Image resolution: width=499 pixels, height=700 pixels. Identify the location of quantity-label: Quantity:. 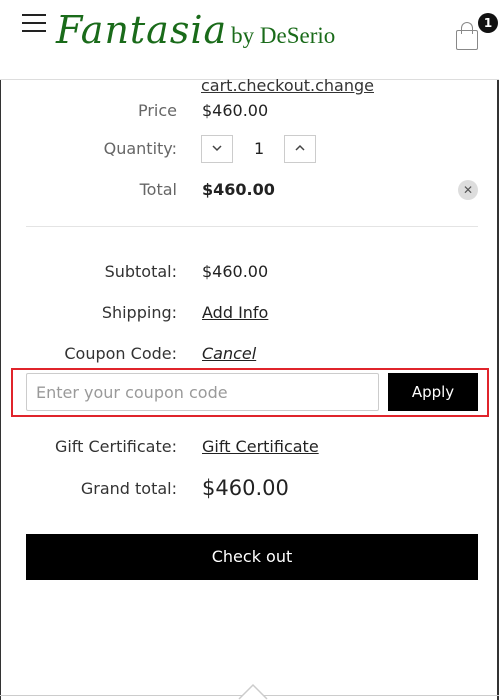
(140, 148).